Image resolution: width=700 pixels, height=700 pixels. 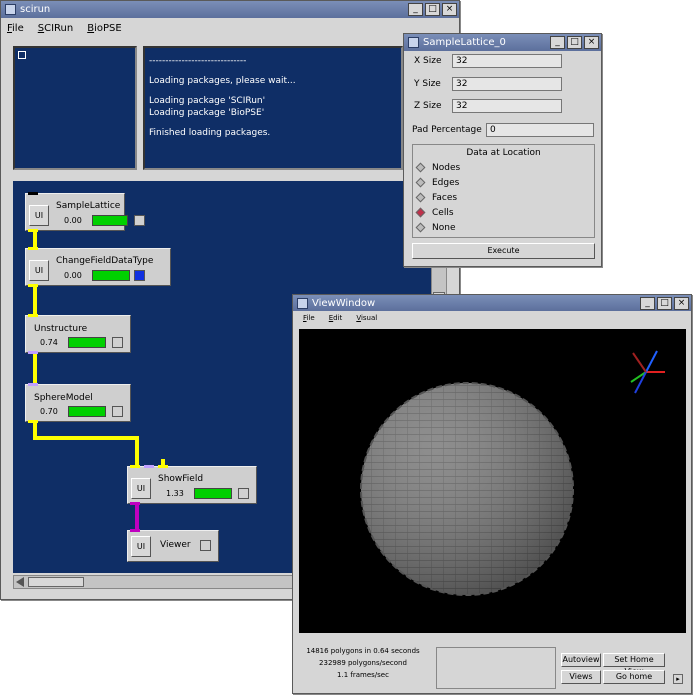 I want to click on go-home-button: Go home, so click(x=634, y=677).